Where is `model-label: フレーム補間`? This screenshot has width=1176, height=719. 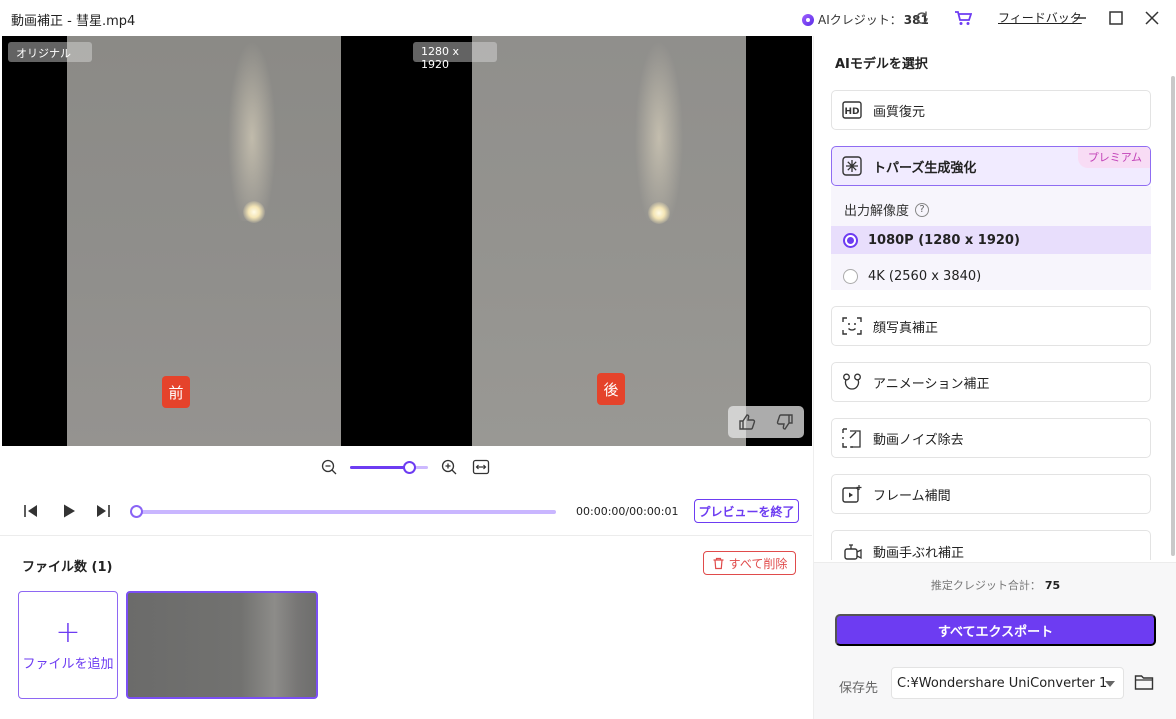
model-label: フレーム補間 is located at coordinates (912, 496).